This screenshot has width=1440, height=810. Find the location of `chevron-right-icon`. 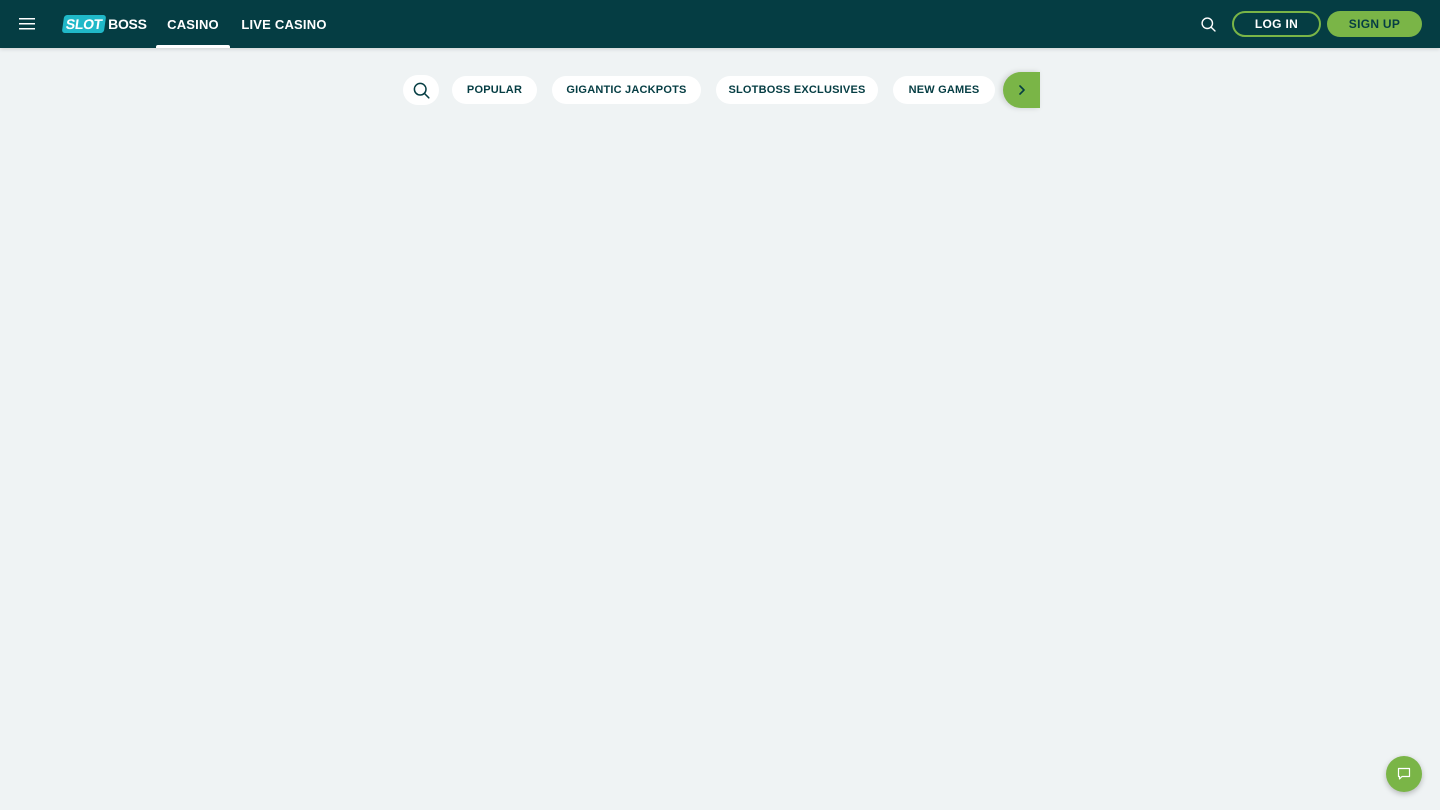

chevron-right-icon is located at coordinates (1021, 90).